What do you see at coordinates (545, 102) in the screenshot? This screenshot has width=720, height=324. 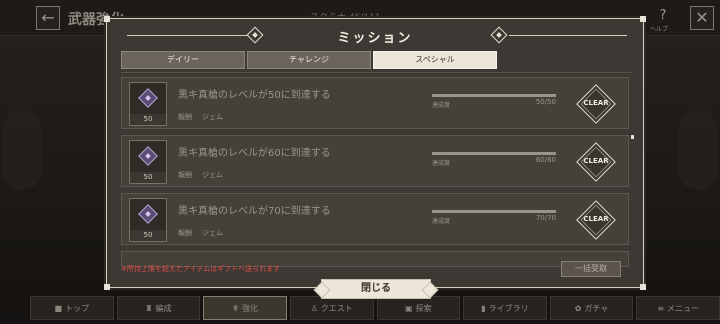 I see `progress-value: 50/50` at bounding box center [545, 102].